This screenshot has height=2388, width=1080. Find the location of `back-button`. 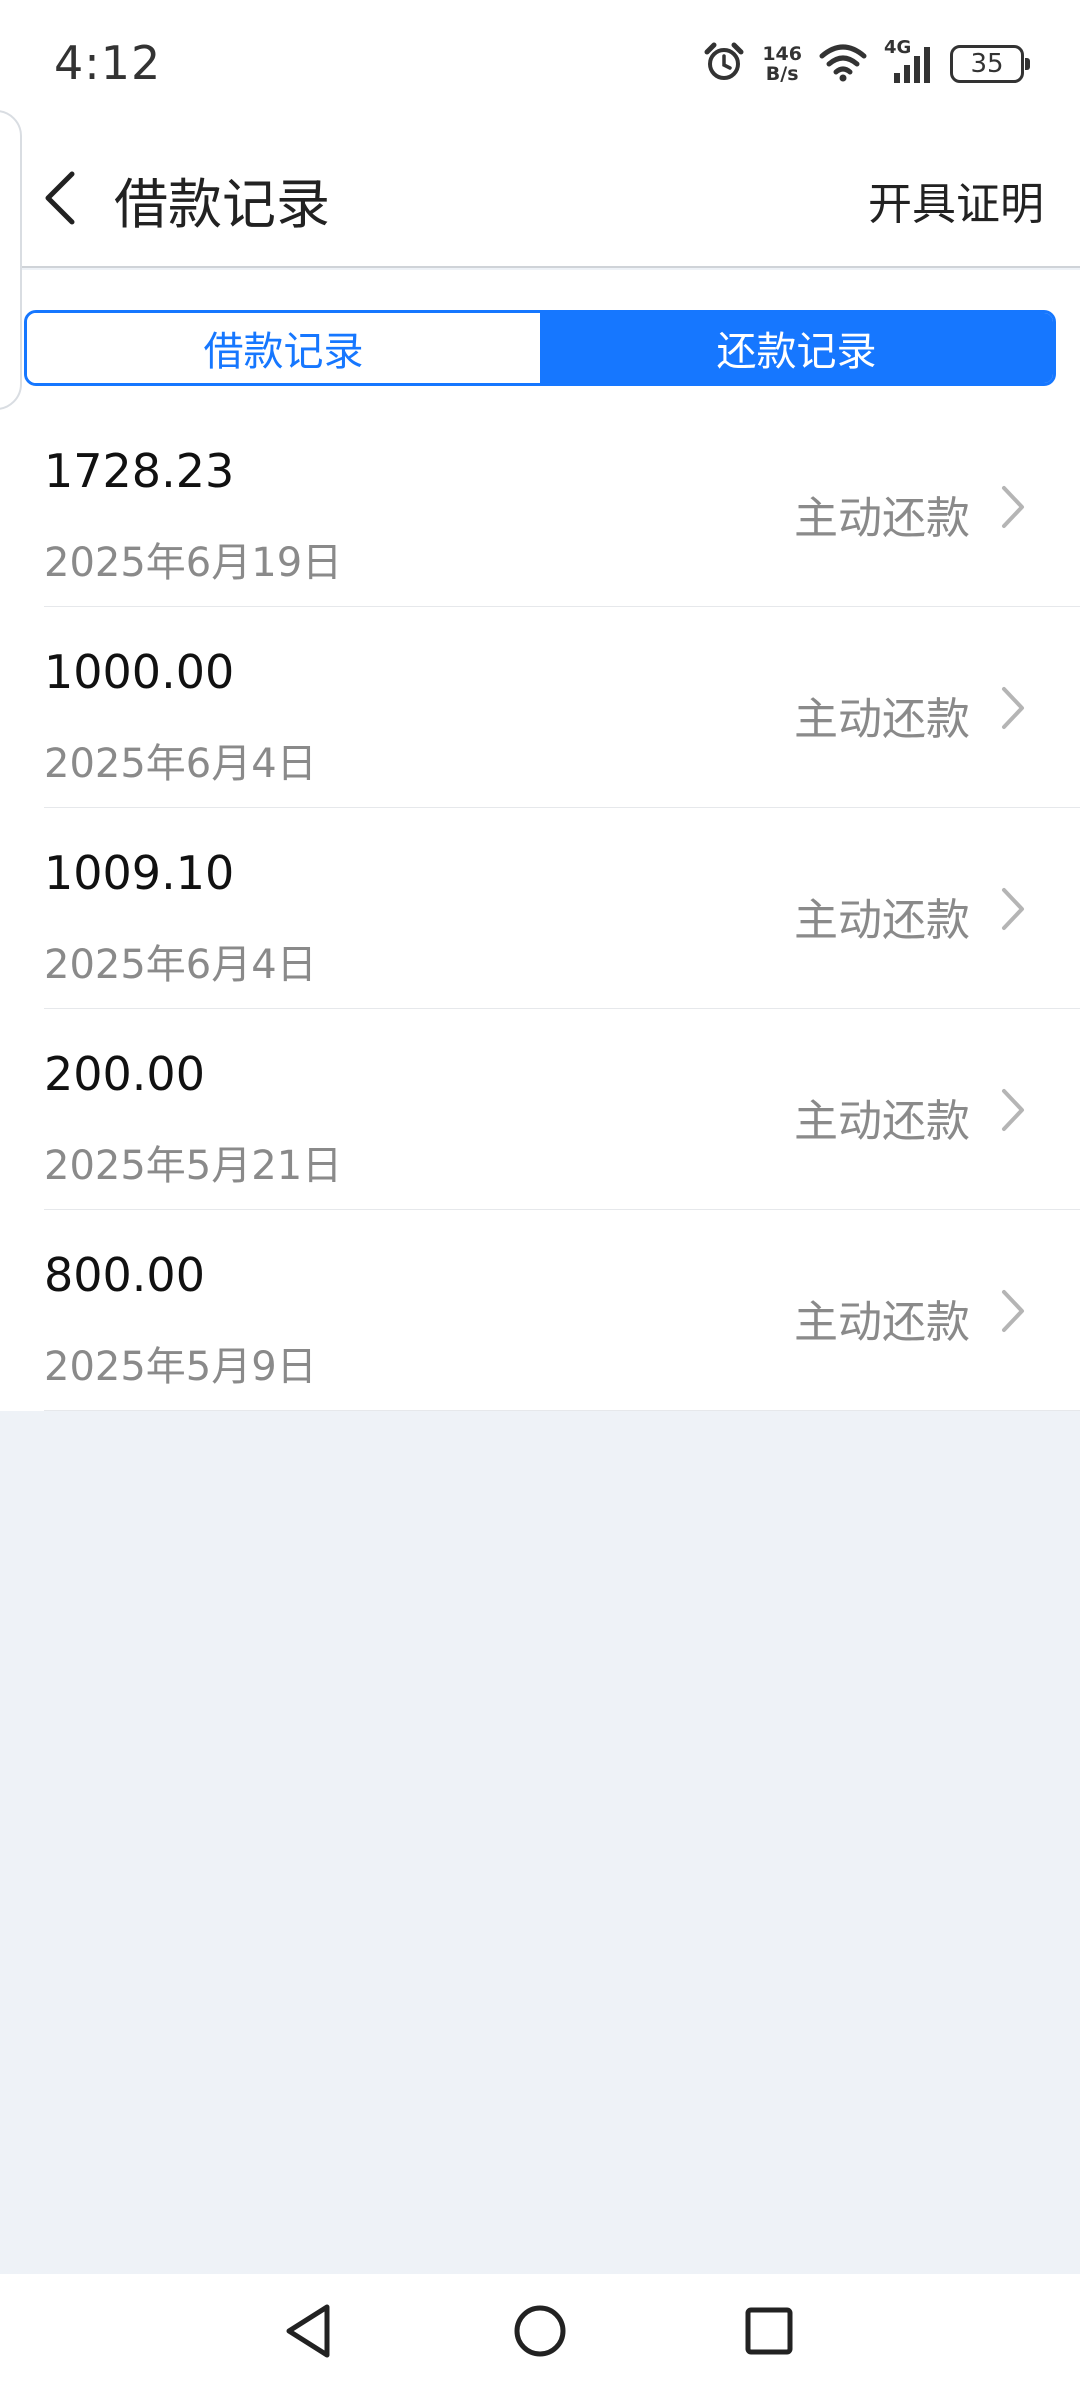

back-button is located at coordinates (60, 198).